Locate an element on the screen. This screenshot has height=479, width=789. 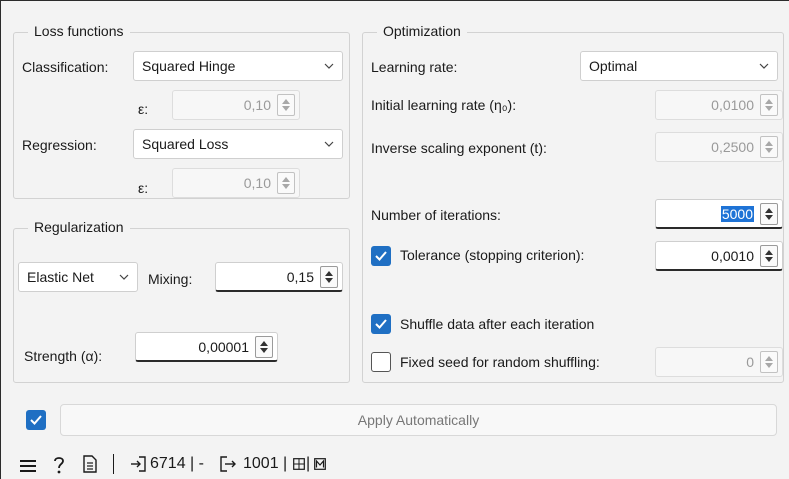
status-bar: 6714 | - 1001 | | is located at coordinates (394, 462).